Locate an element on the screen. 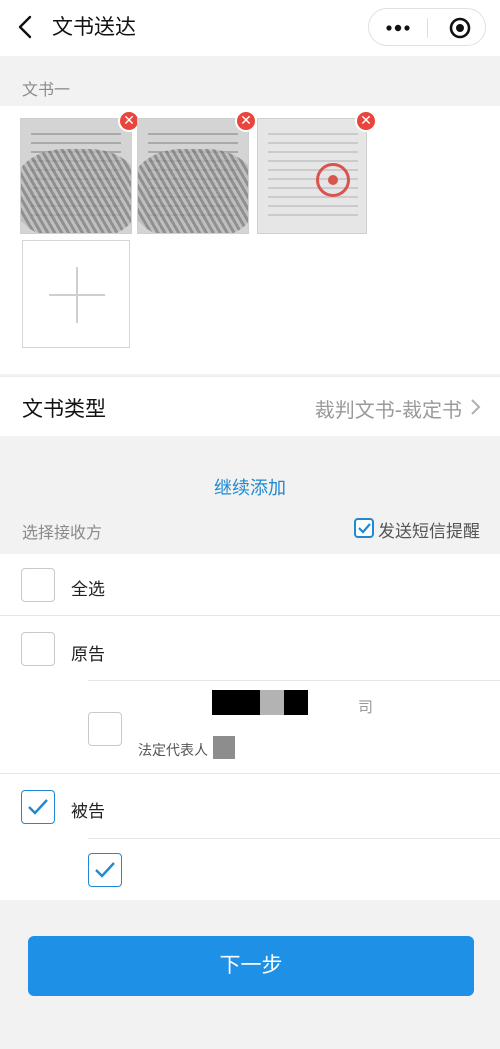  select-all-label: 全选 is located at coordinates (88, 590).